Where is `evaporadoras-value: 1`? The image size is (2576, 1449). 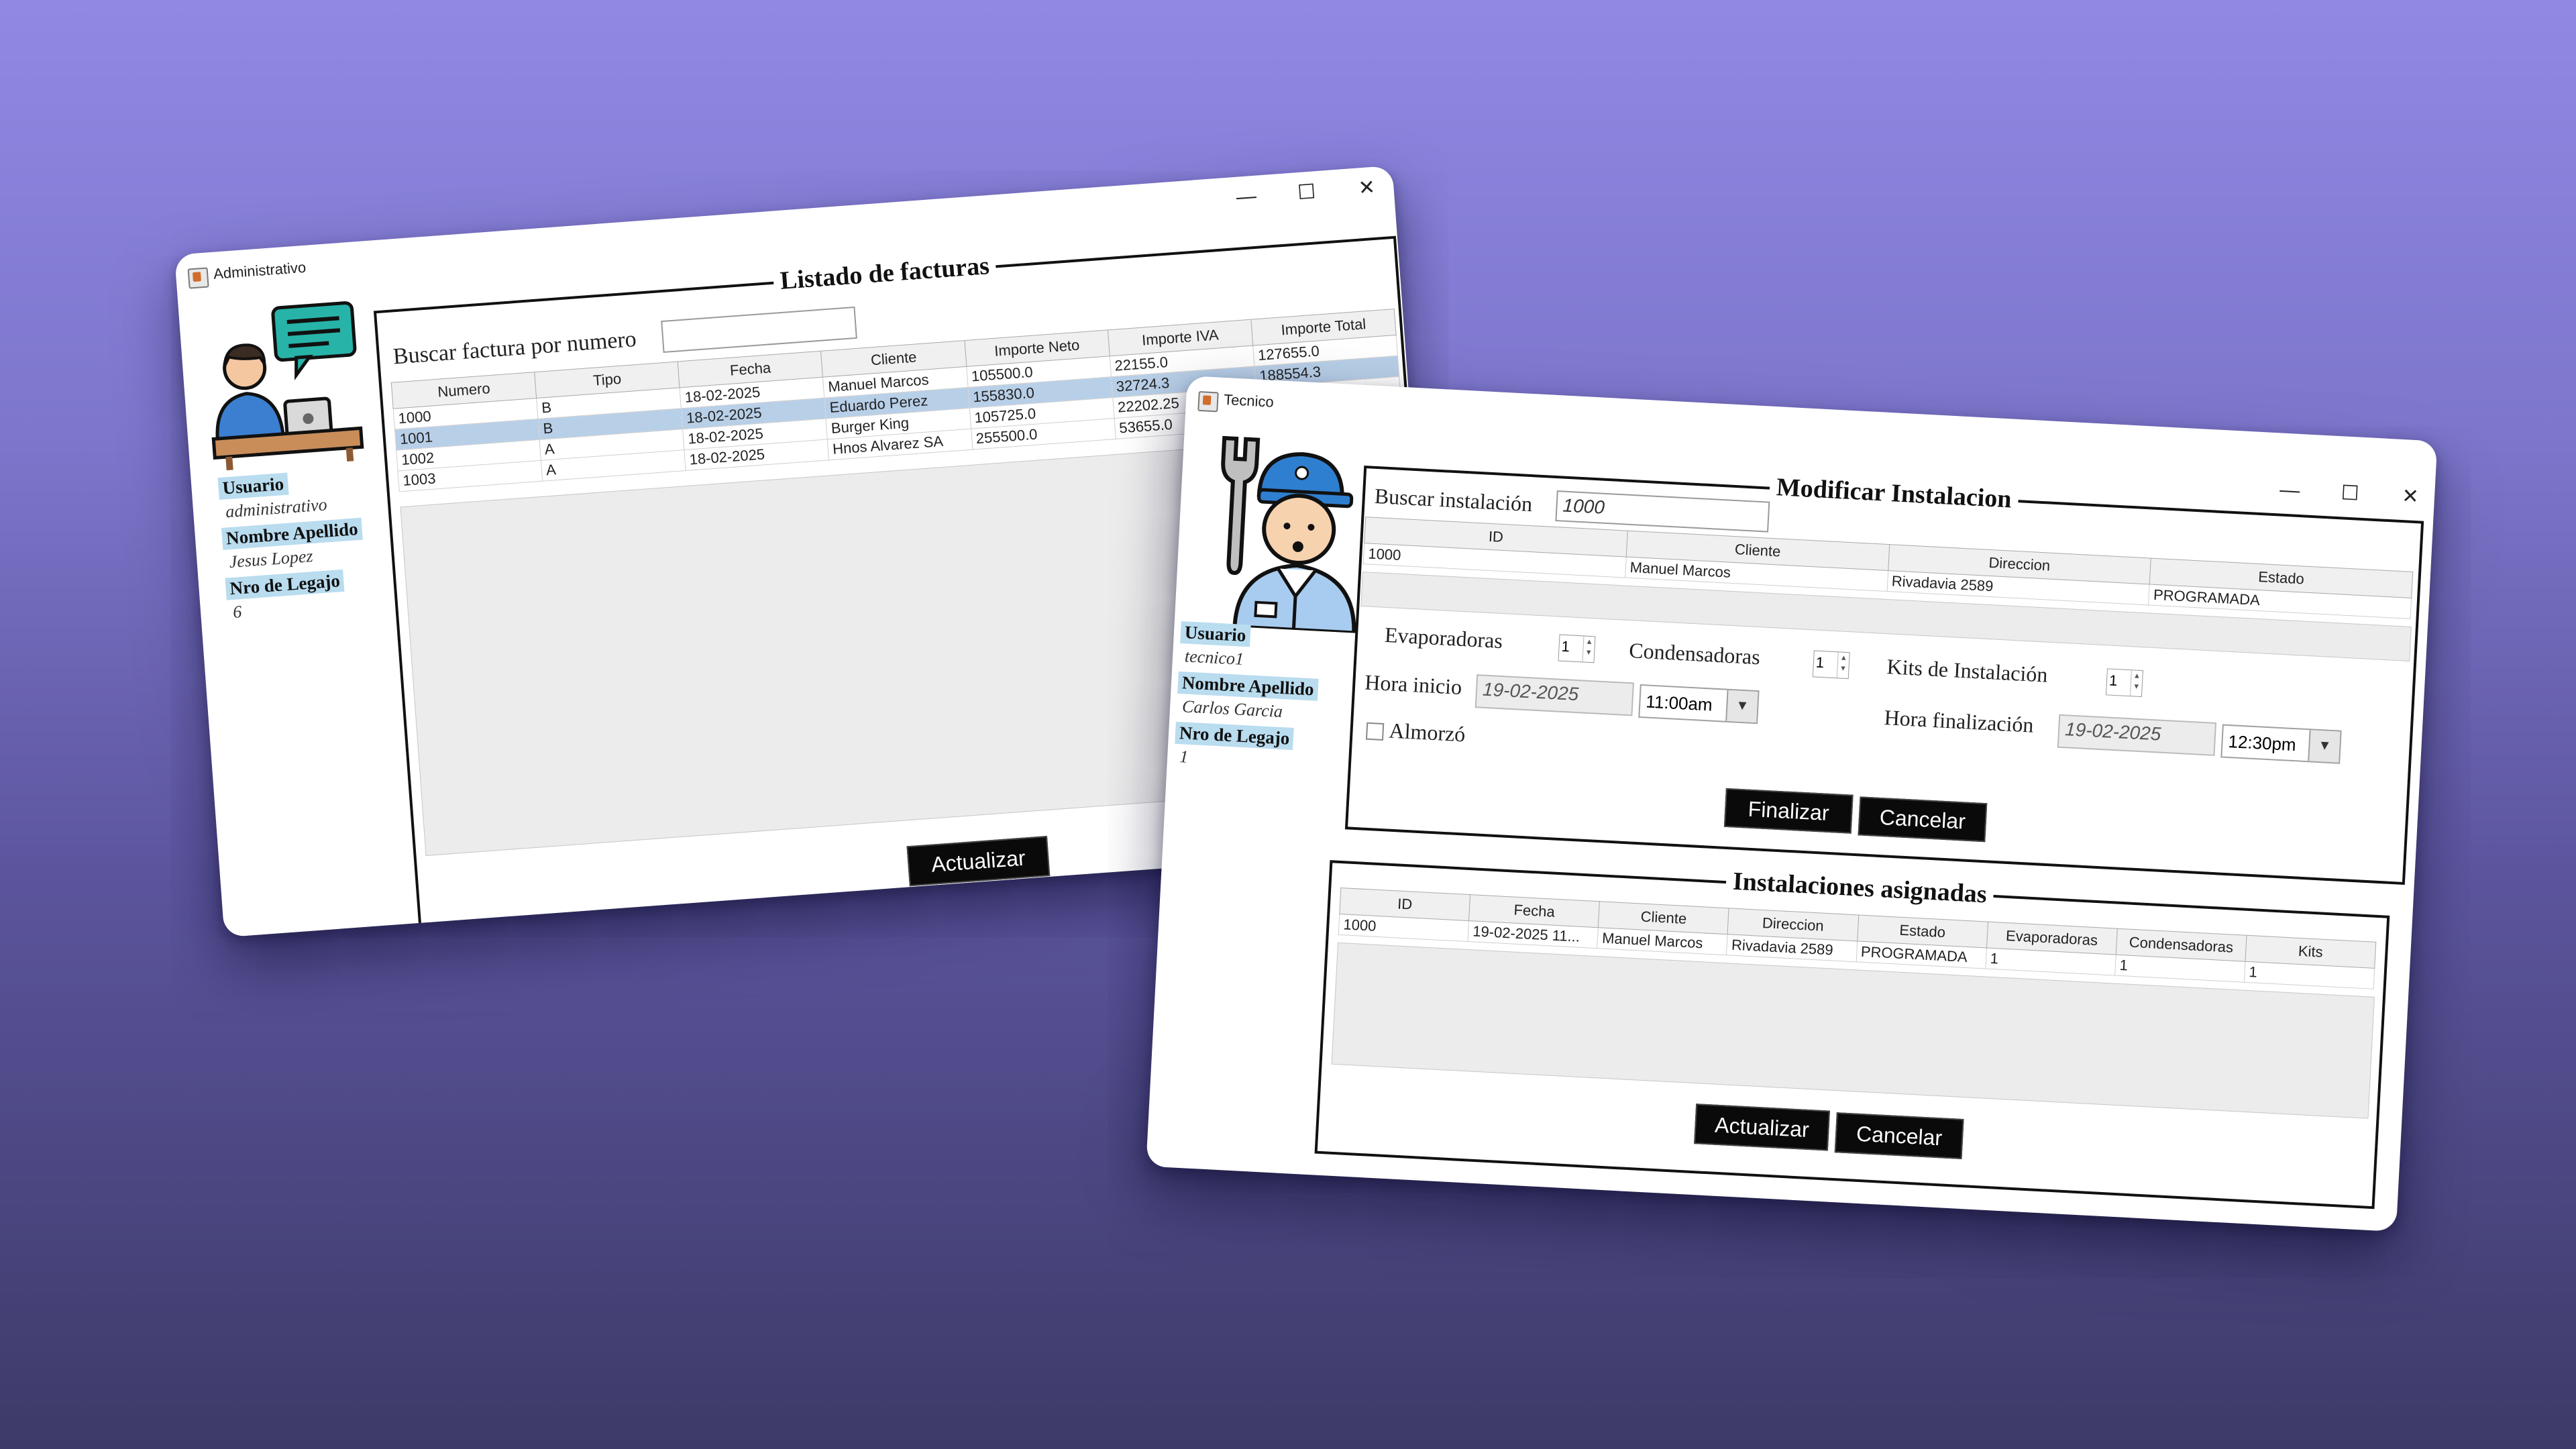
evaporadoras-value: 1 is located at coordinates (1565, 646).